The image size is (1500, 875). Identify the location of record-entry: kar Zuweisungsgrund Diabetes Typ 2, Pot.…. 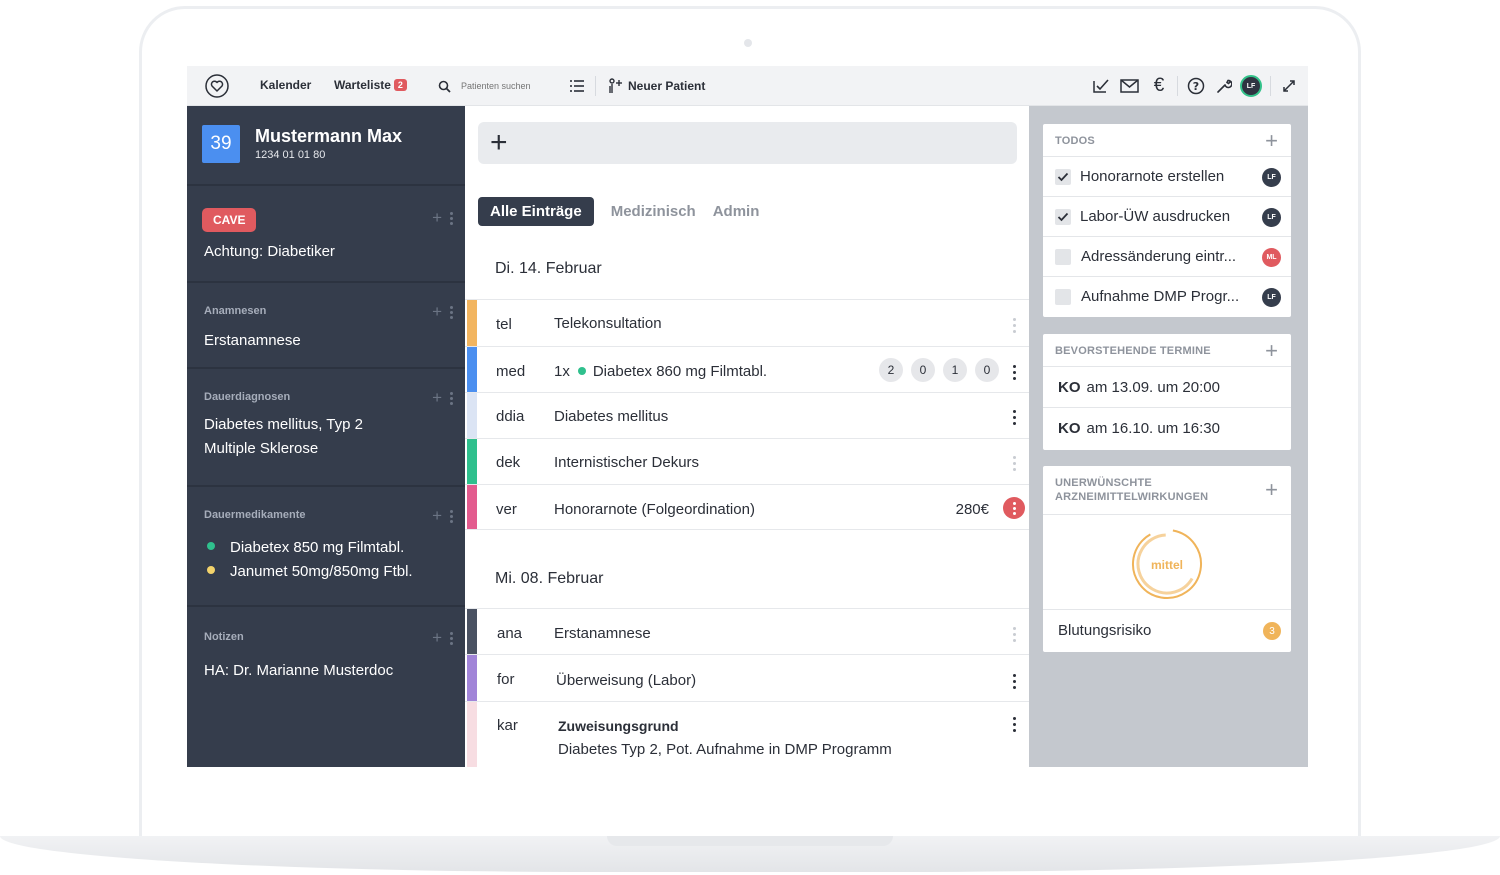
(747, 734).